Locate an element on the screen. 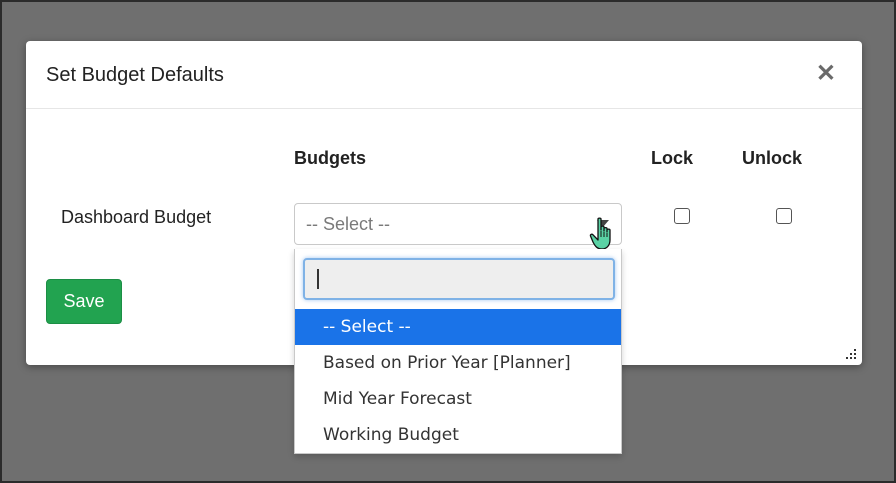  dropdown-search-input is located at coordinates (459, 279).